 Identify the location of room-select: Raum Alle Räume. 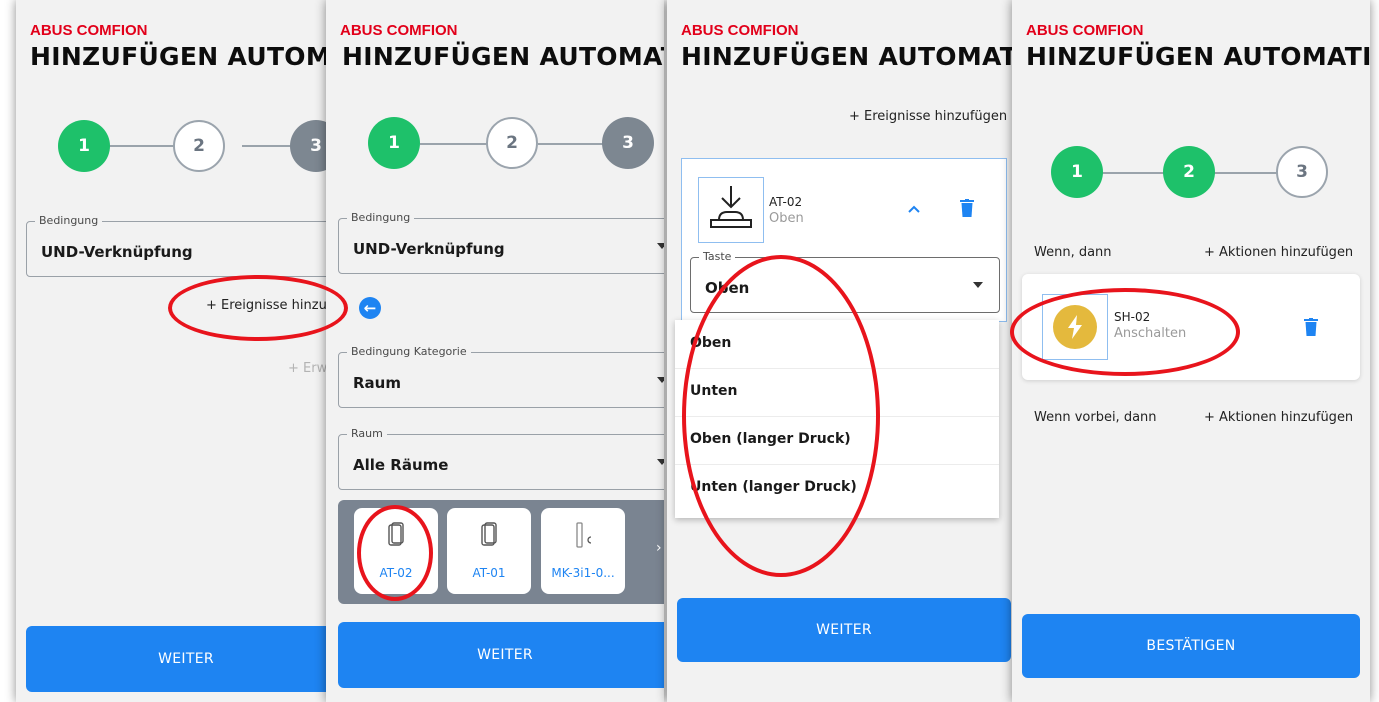
(501, 458).